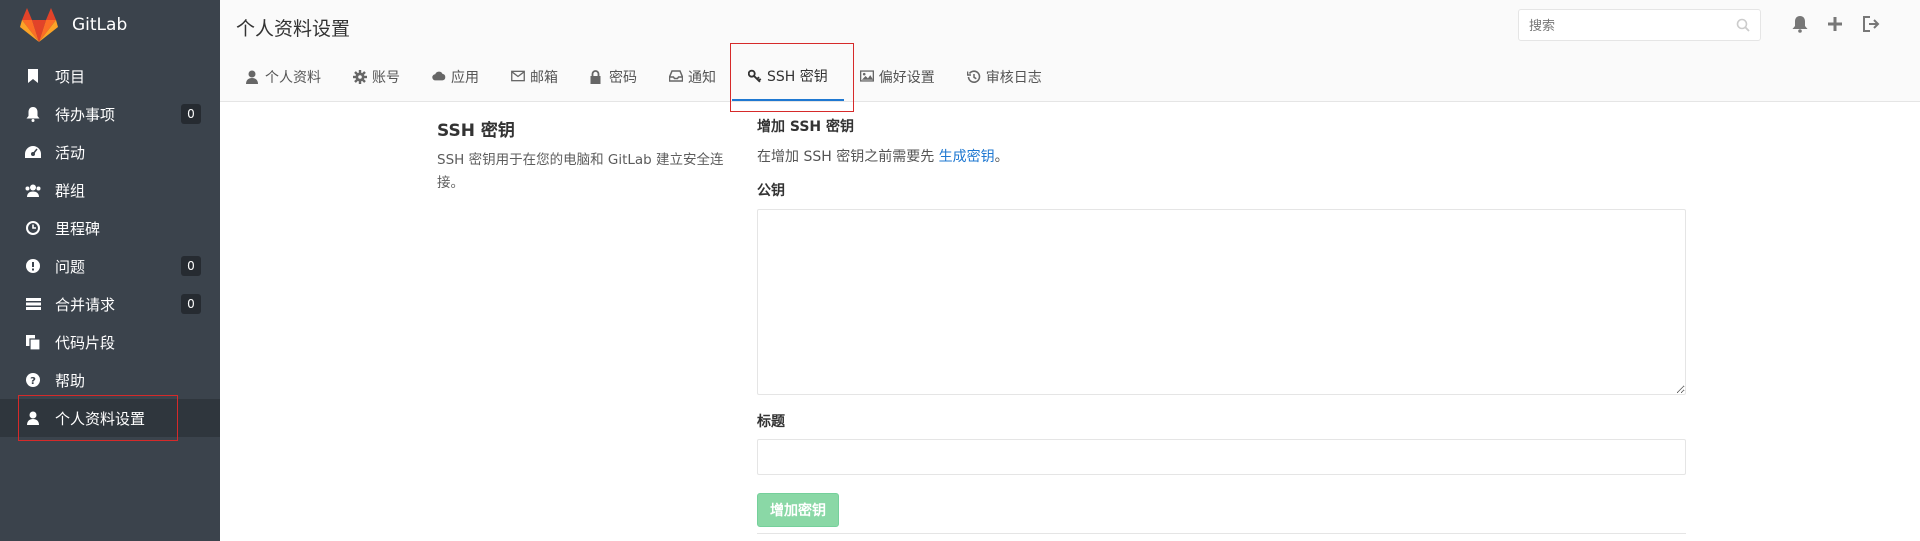 The width and height of the screenshot is (1920, 541). What do you see at coordinates (702, 77) in the screenshot?
I see `tab-label: 通知` at bounding box center [702, 77].